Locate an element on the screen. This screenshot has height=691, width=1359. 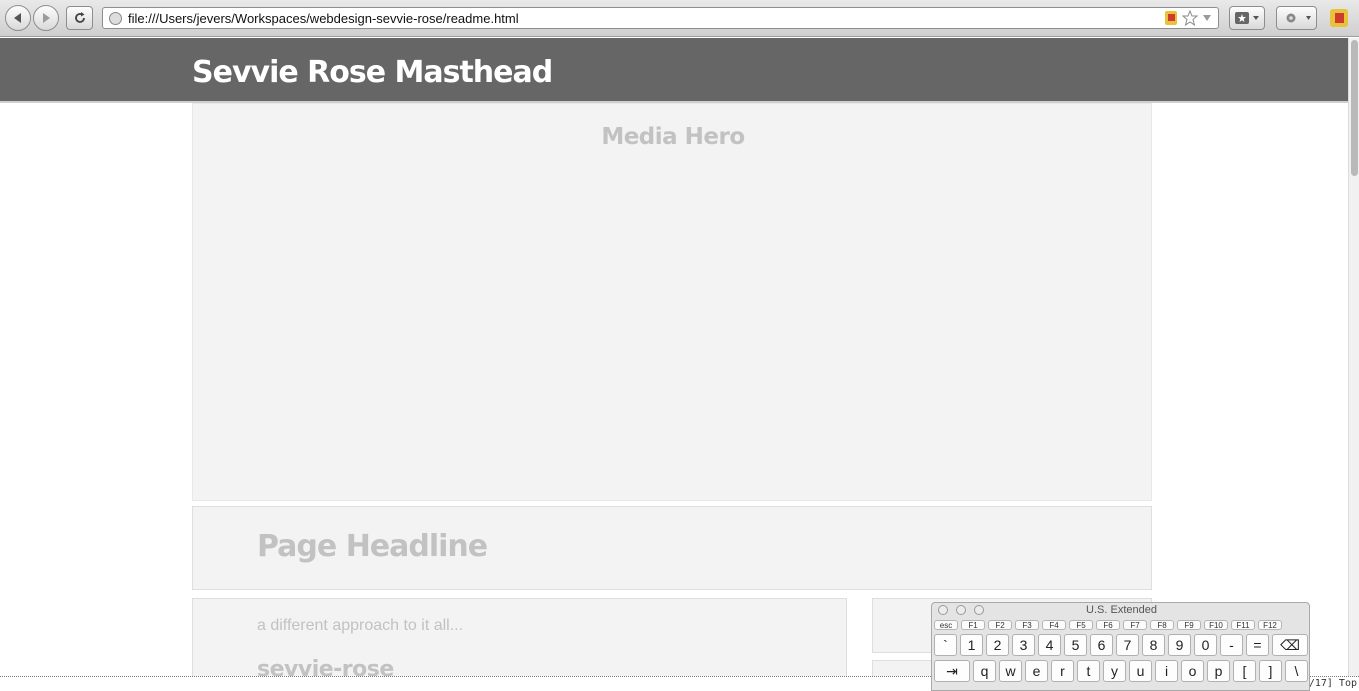
key-row1-13: ⌫ is located at coordinates (1290, 645).